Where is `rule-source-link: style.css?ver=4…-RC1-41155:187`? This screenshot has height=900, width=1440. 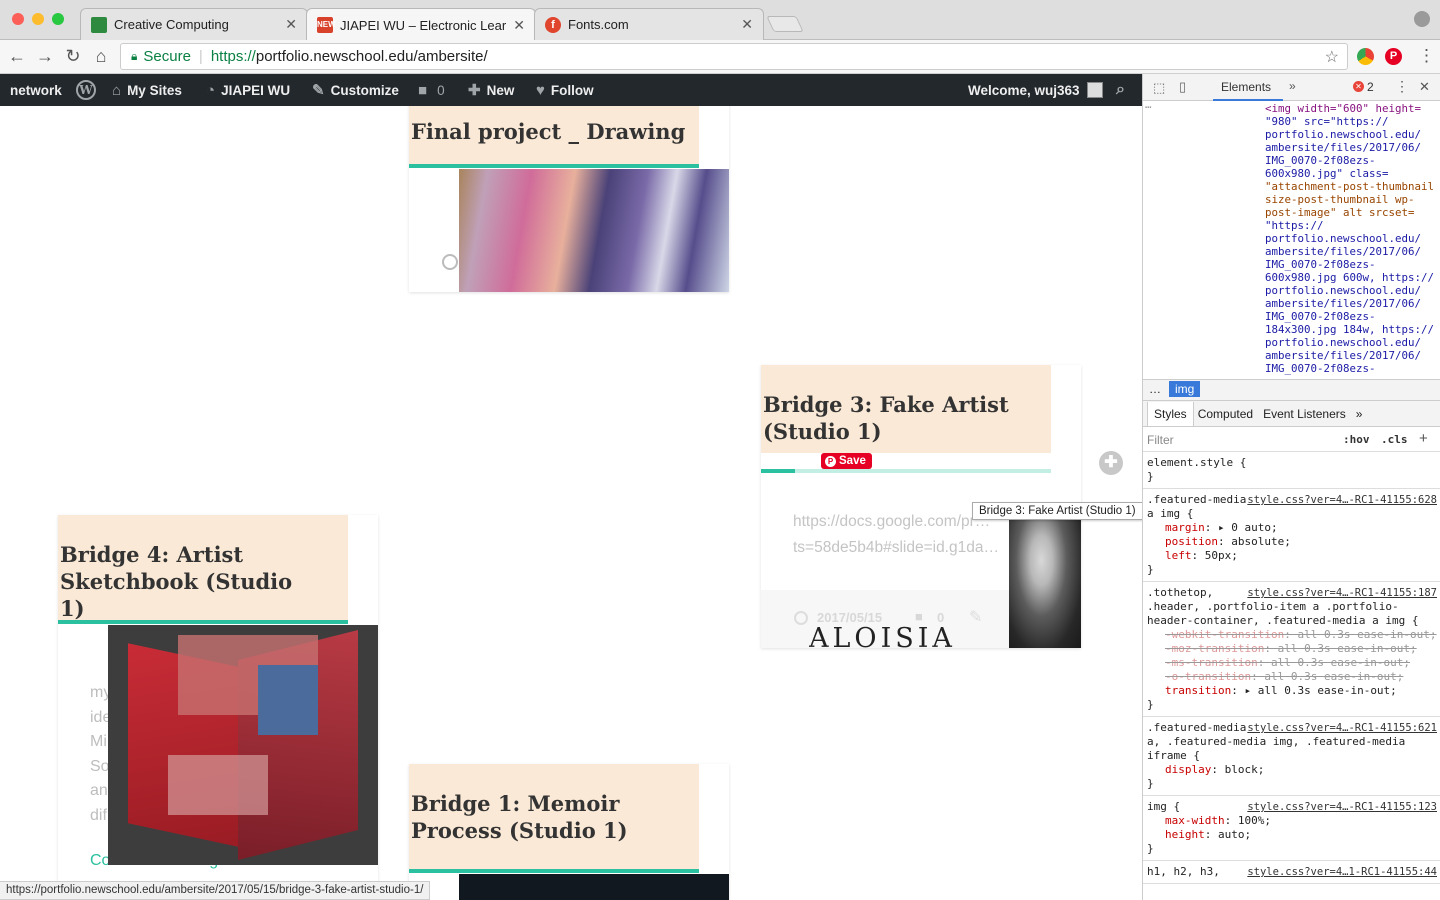
rule-source-link: style.css?ver=4…-RC1-41155:187 is located at coordinates (1342, 593).